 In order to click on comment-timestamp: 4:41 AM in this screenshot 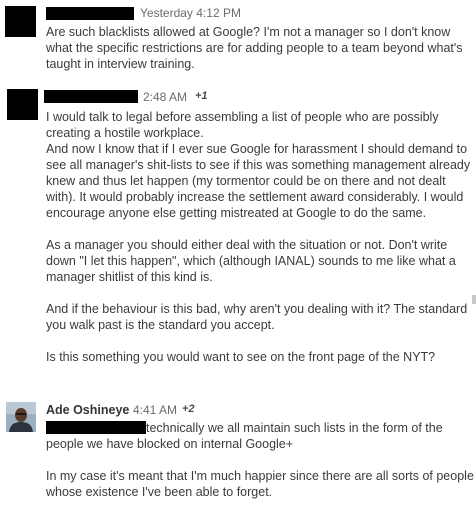, I will do `click(155, 410)`.